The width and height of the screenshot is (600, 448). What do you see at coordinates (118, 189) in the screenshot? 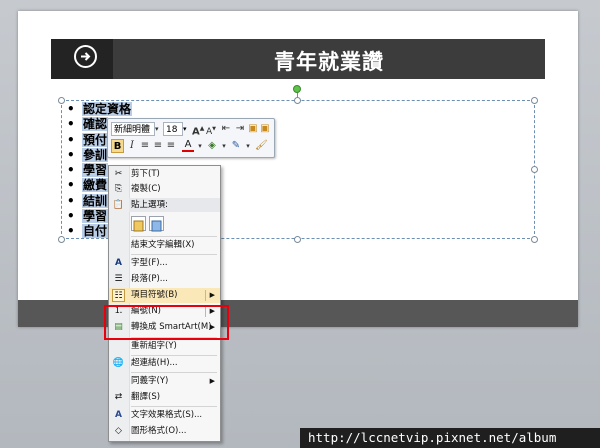
I see `copy-icon: ⎘` at bounding box center [118, 189].